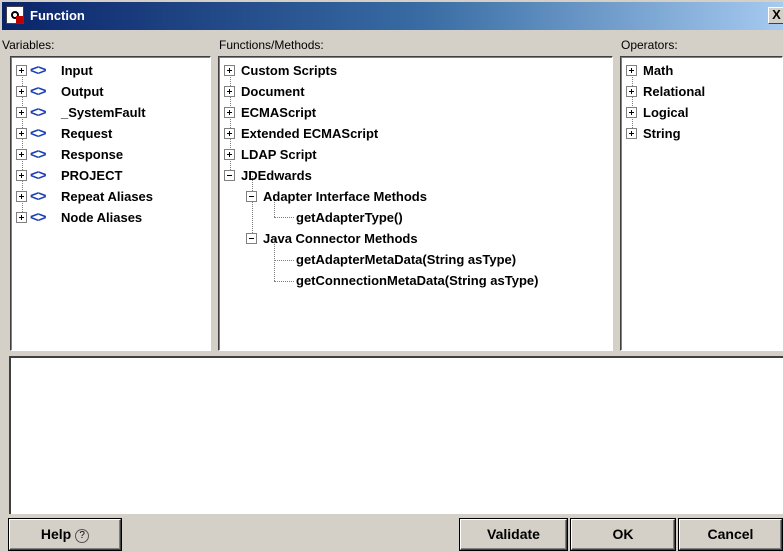  What do you see at coordinates (65, 534) in the screenshot?
I see `help-button: Help?` at bounding box center [65, 534].